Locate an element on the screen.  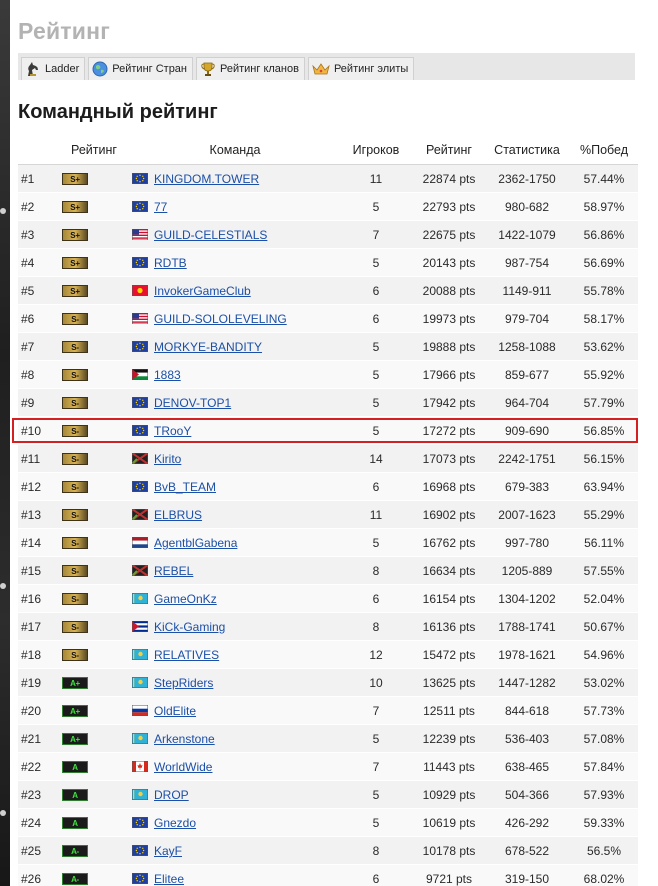
team-link: Elitee is located at coordinates (169, 879).